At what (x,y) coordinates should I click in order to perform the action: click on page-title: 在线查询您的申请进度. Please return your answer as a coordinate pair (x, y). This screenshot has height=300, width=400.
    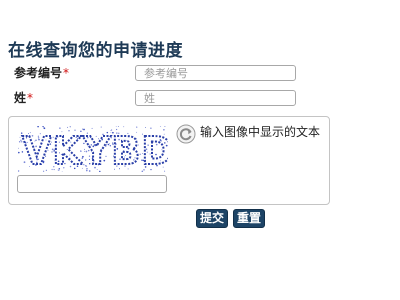
    Looking at the image, I should click on (95, 51).